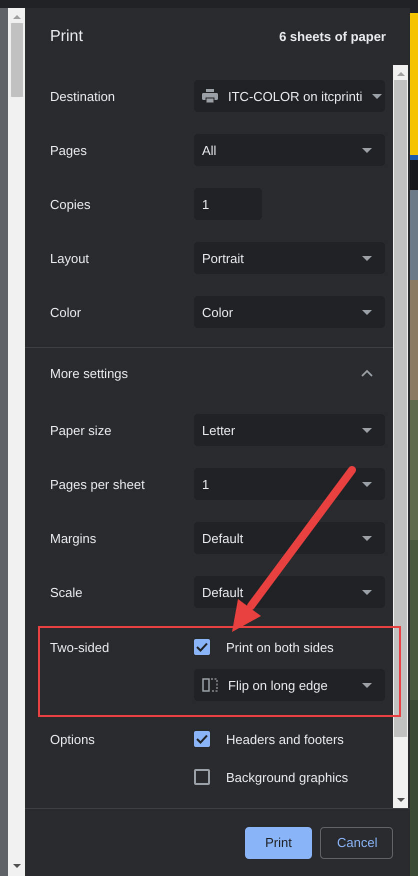  What do you see at coordinates (289, 430) in the screenshot?
I see `dropdown: Letter` at bounding box center [289, 430].